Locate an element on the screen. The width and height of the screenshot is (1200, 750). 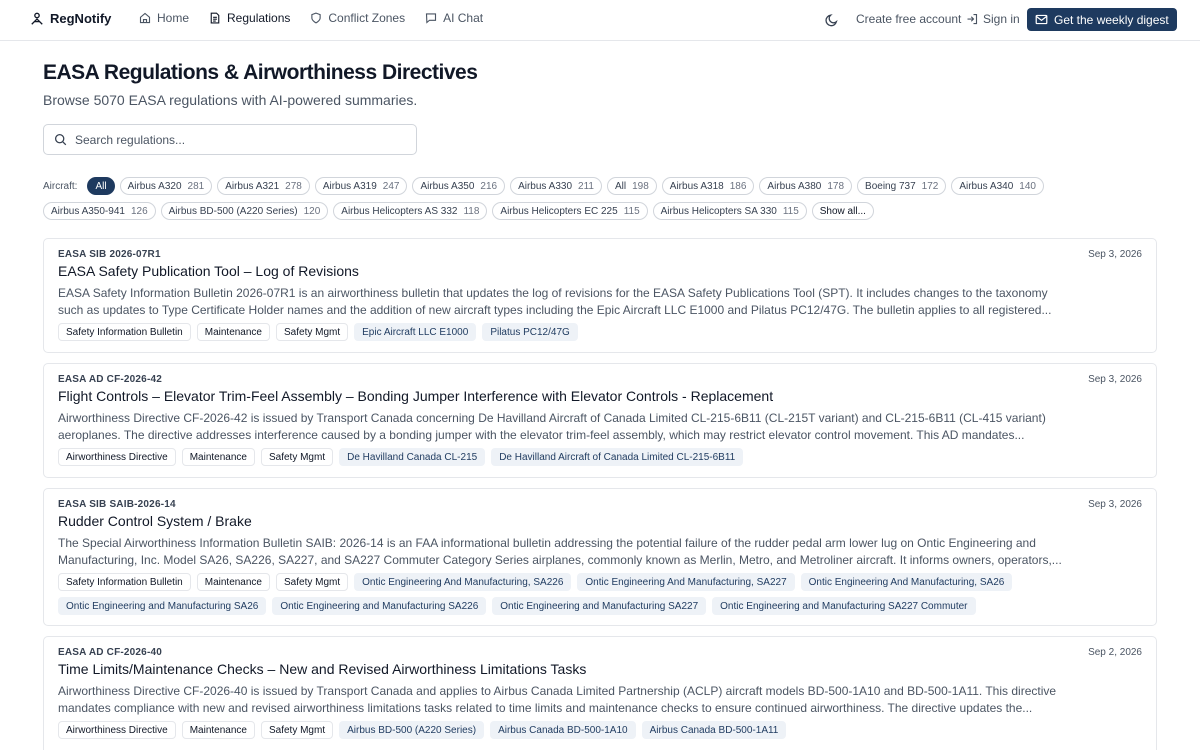
aircraft-model-tag: Epic Aircraft LLC E1000 is located at coordinates (415, 332).